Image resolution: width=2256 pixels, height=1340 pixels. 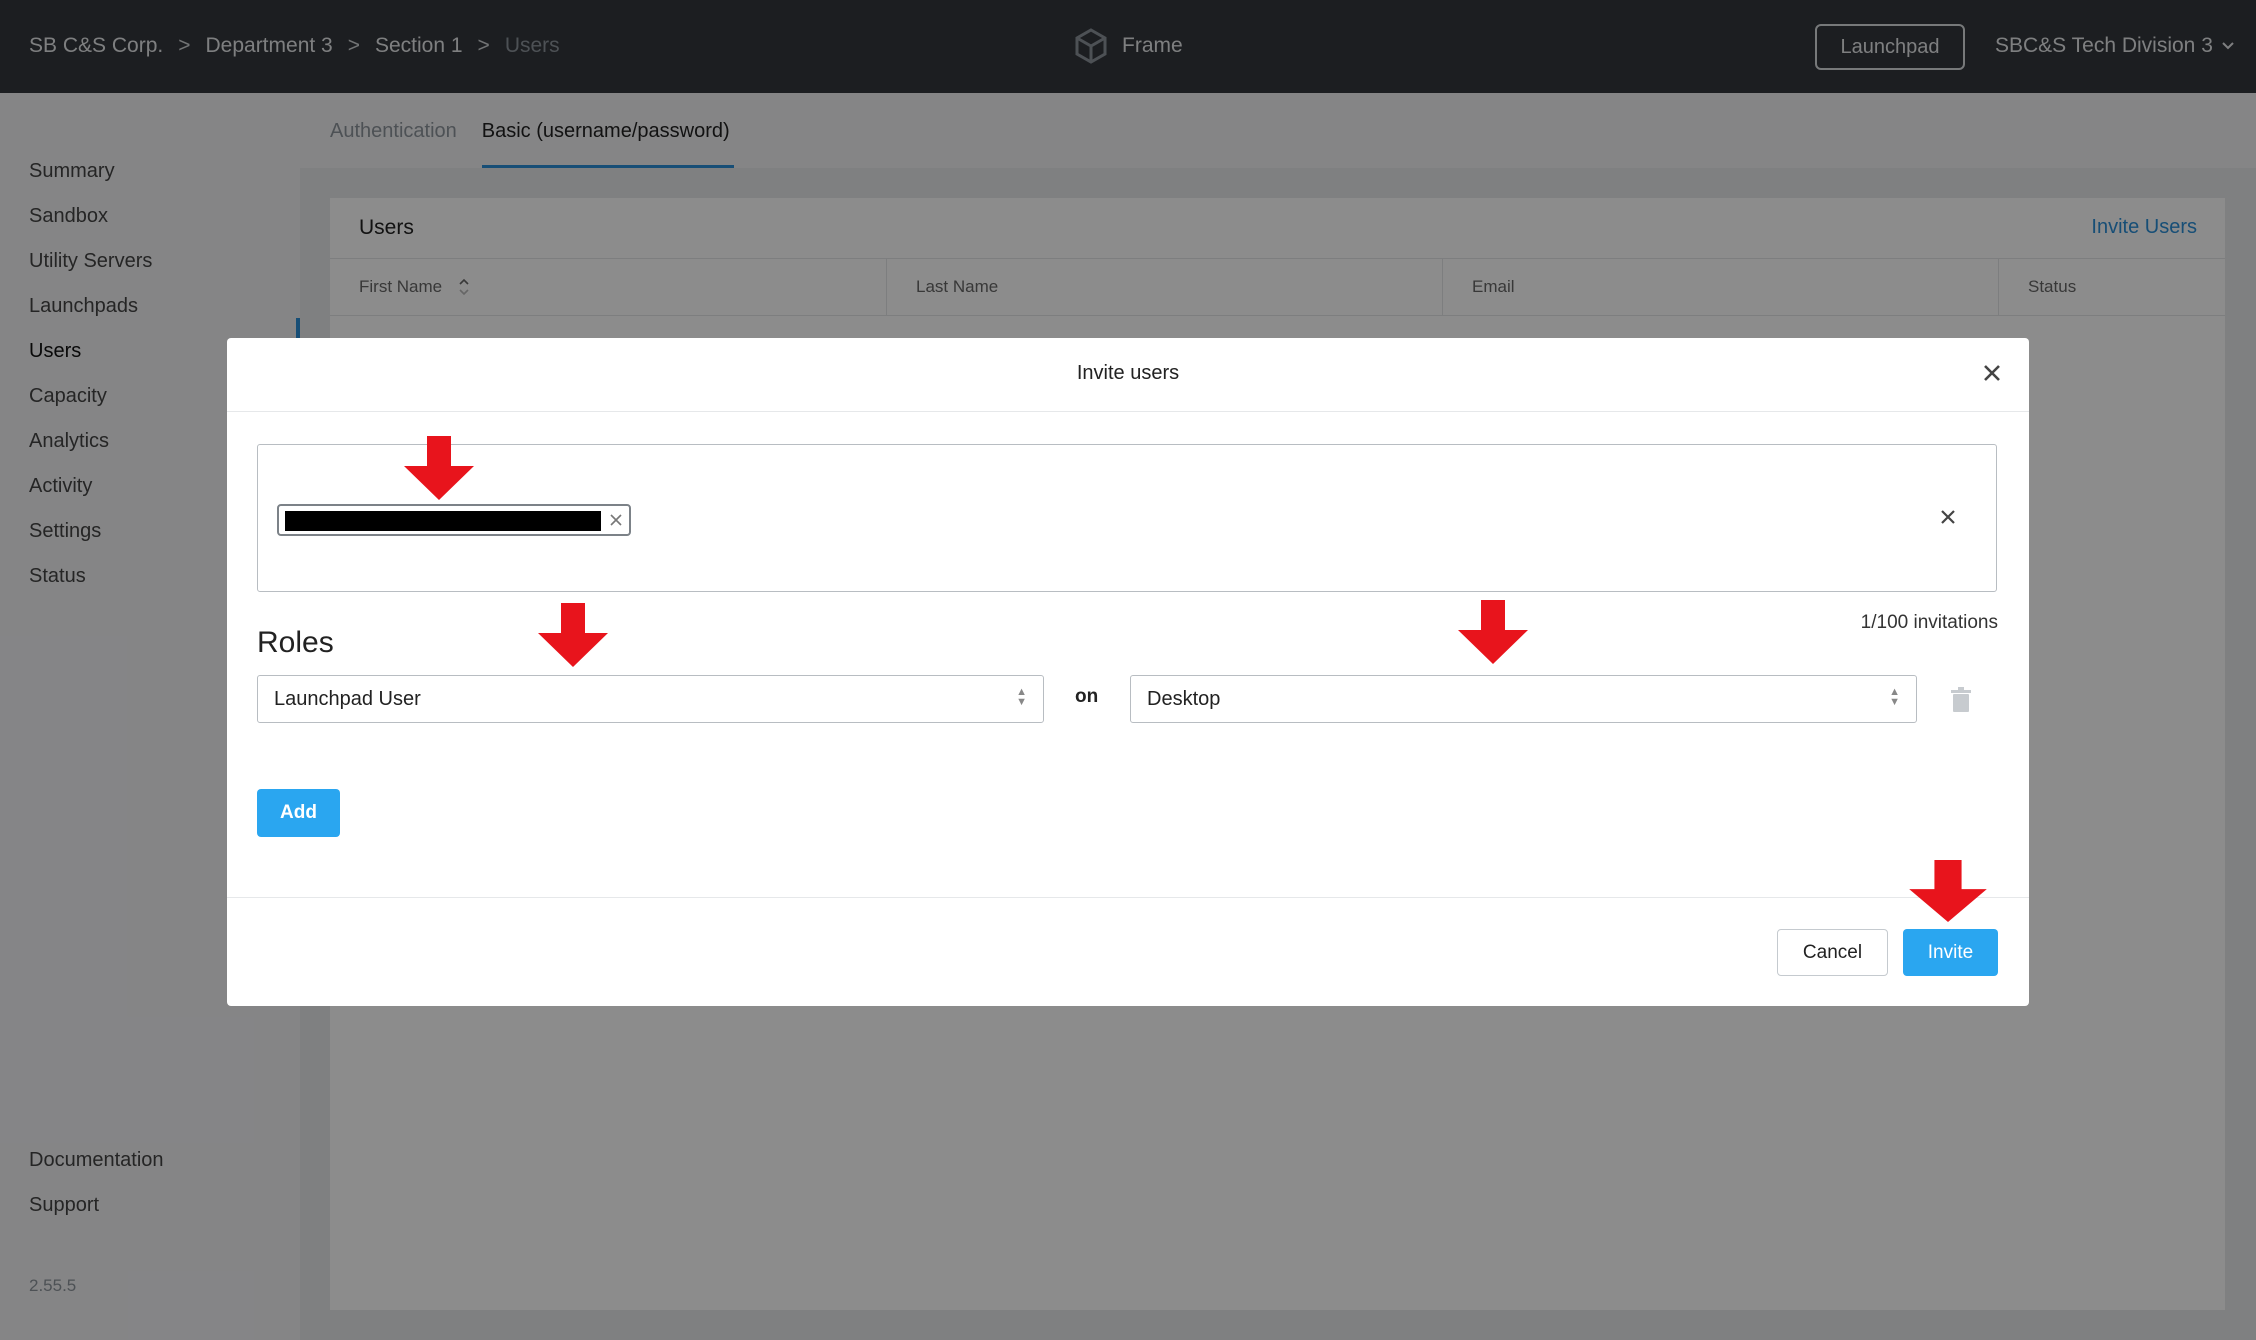 I want to click on modal-footer-divider, so click(x=1128, y=897).